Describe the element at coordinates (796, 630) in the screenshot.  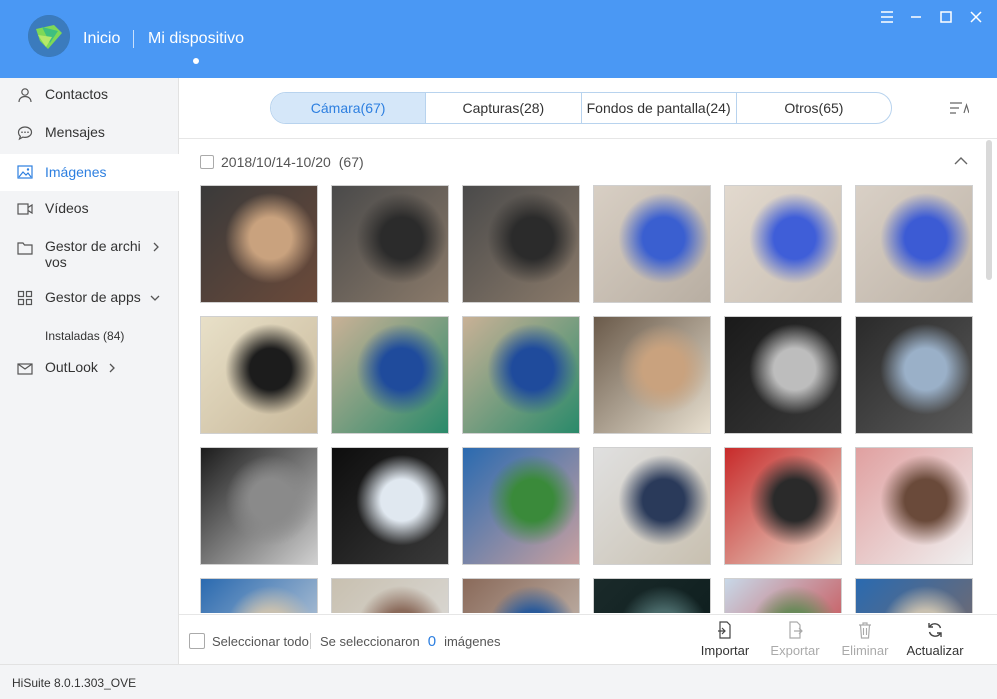
I see `export-icon` at that location.